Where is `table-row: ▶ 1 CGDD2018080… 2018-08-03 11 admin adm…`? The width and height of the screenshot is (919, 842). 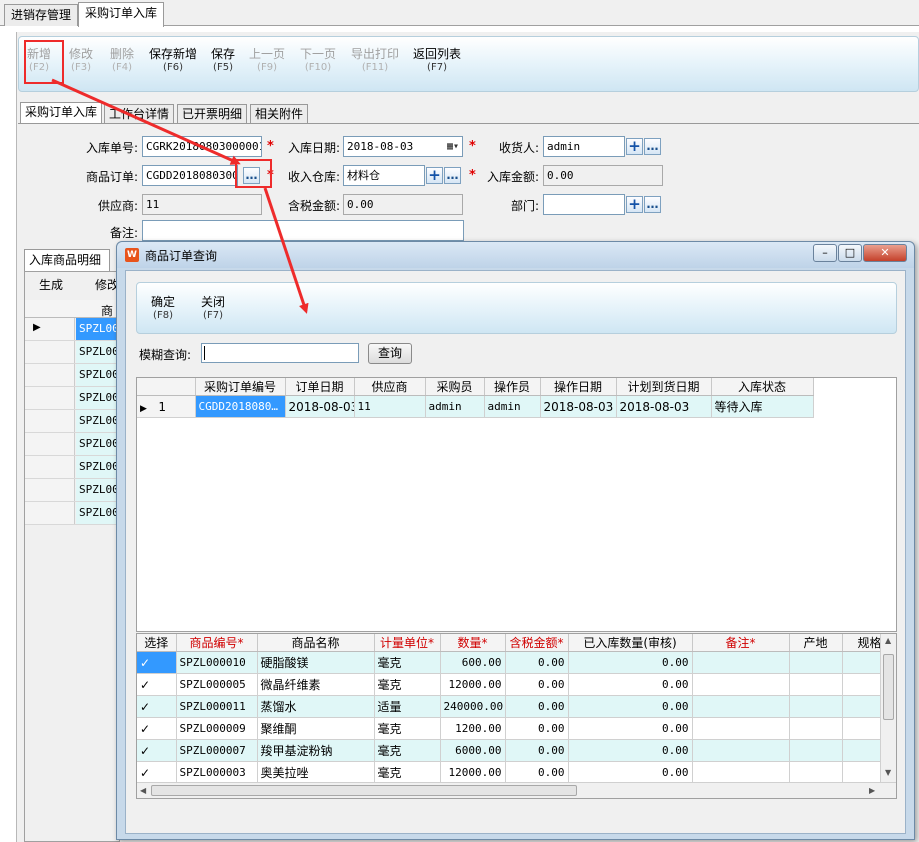
table-row: ▶ 1 CGDD2018080… 2018-08-03 11 admin adm… is located at coordinates (475, 406).